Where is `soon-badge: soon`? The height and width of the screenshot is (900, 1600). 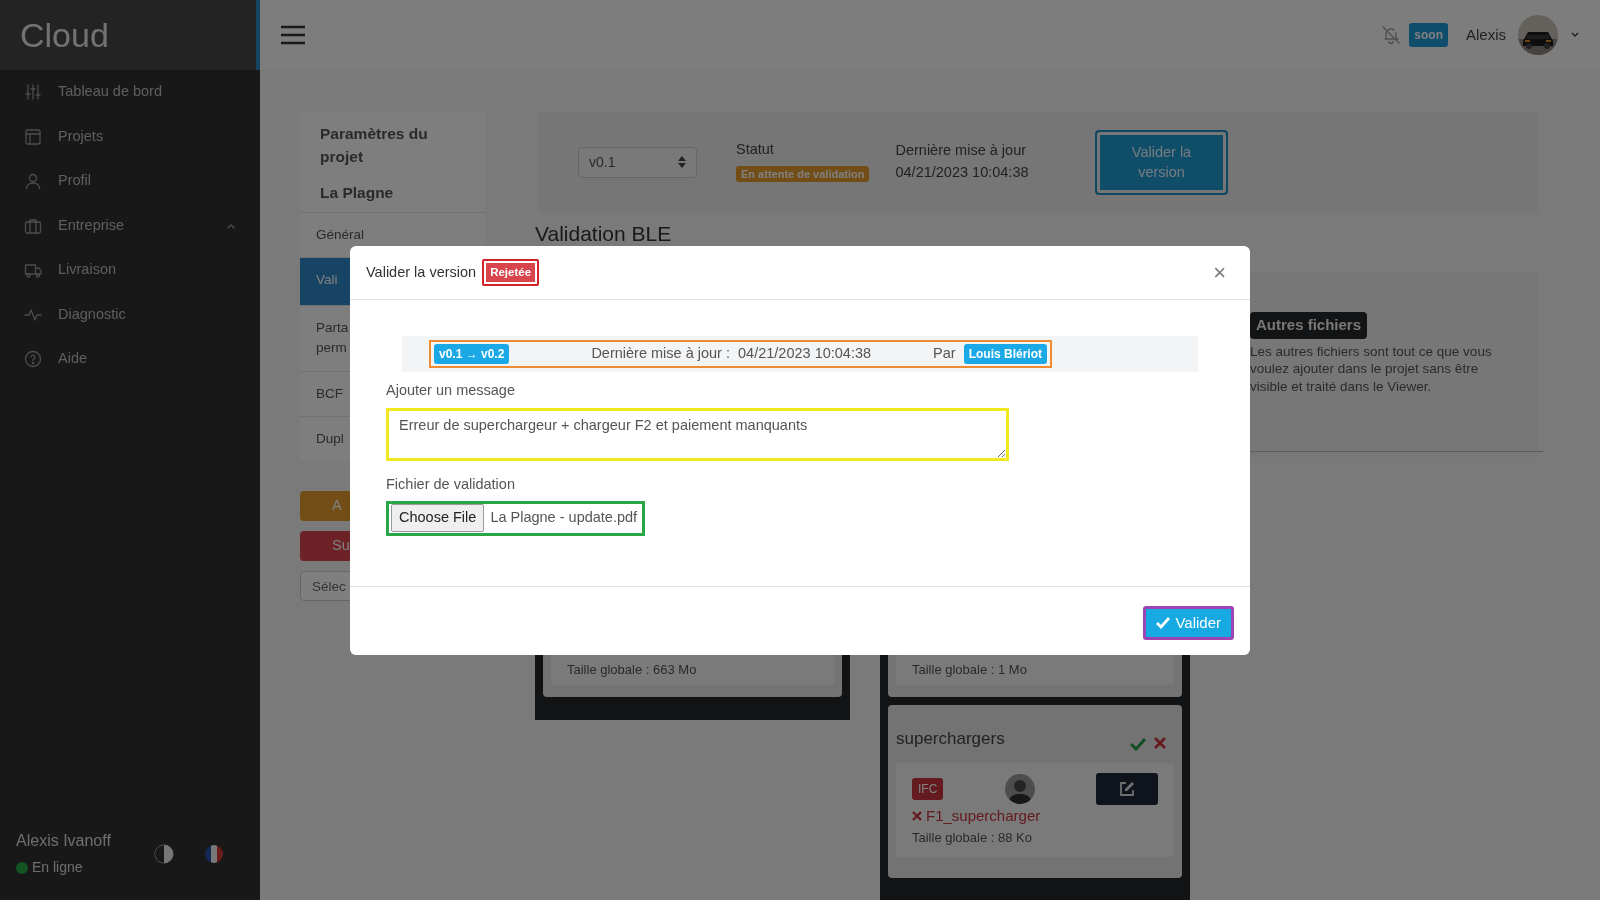
soon-badge: soon is located at coordinates (1428, 35).